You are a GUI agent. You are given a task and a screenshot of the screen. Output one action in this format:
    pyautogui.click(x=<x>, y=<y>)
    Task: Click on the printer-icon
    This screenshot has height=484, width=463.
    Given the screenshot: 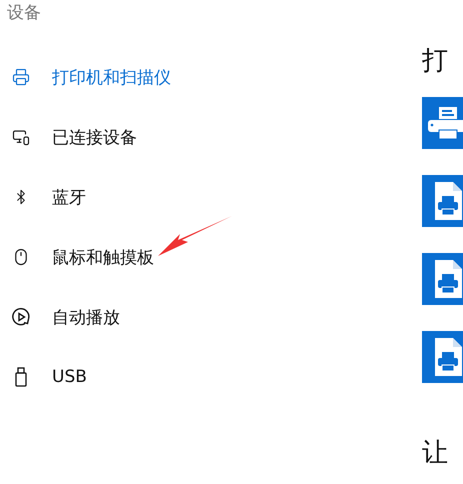 What is the action you would take?
    pyautogui.click(x=21, y=77)
    